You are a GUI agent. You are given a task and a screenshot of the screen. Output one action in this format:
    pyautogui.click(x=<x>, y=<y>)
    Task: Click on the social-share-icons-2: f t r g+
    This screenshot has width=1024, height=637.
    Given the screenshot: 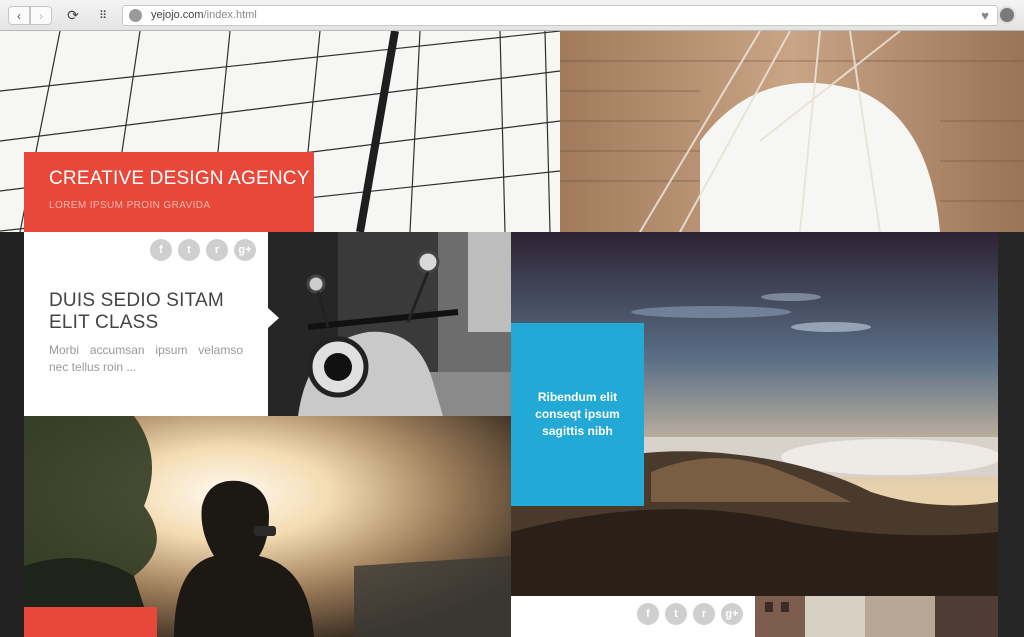 What is the action you would take?
    pyautogui.click(x=690, y=614)
    